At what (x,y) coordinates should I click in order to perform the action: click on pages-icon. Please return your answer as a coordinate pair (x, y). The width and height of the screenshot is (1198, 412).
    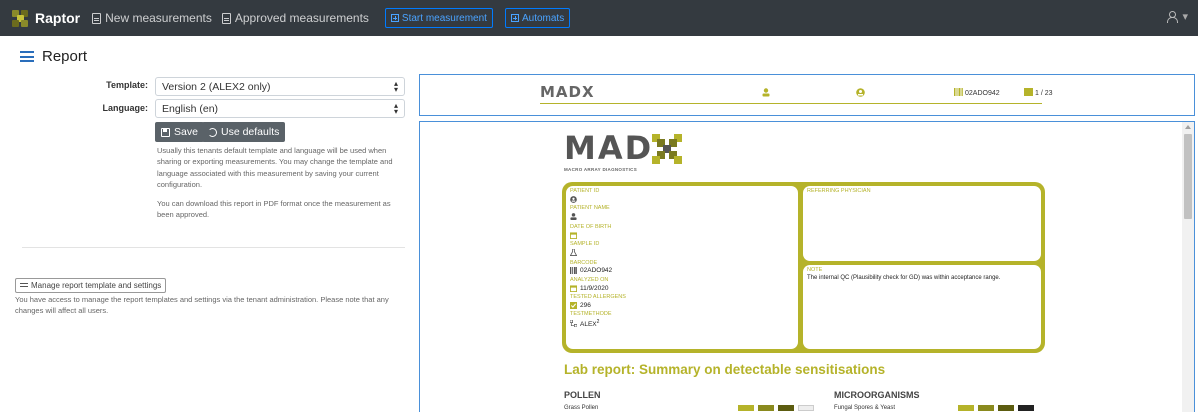
    Looking at the image, I should click on (1028, 92).